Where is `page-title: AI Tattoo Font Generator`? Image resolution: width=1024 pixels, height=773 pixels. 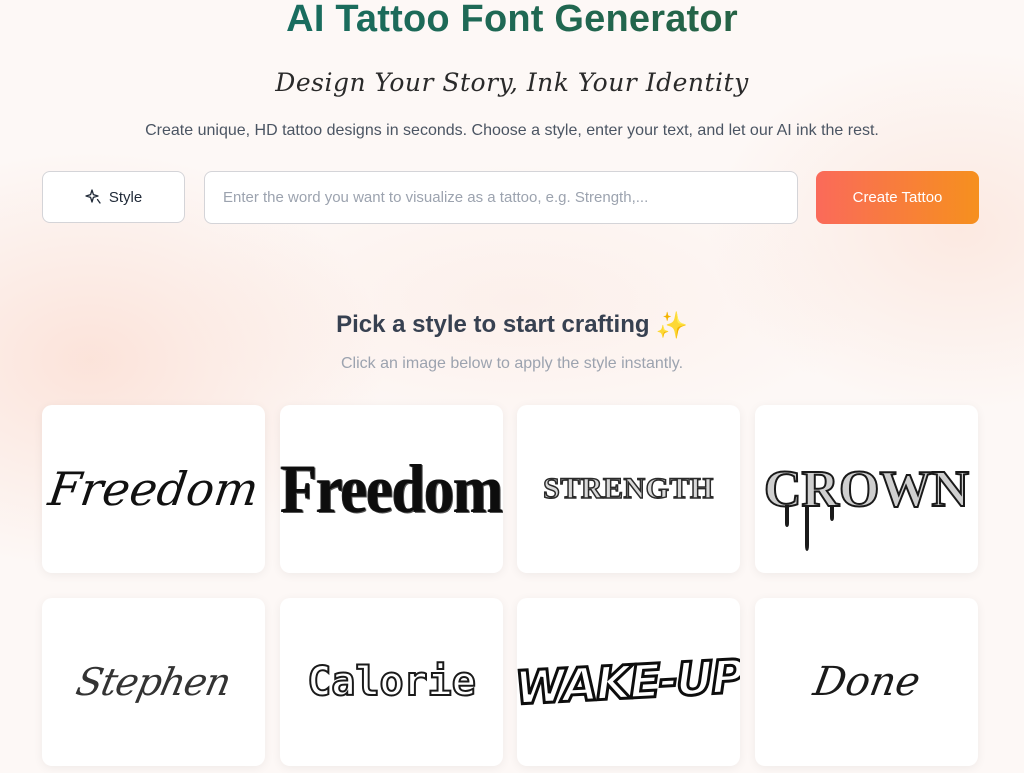
page-title: AI Tattoo Font Generator is located at coordinates (512, 20).